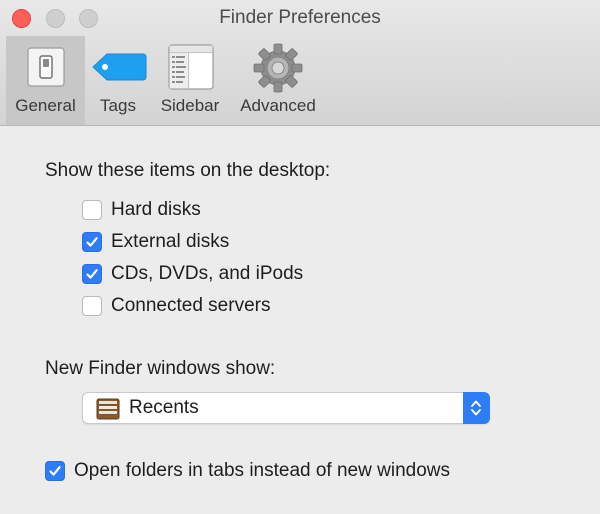 The image size is (600, 514). I want to click on external-disks-label: External disks, so click(170, 241).